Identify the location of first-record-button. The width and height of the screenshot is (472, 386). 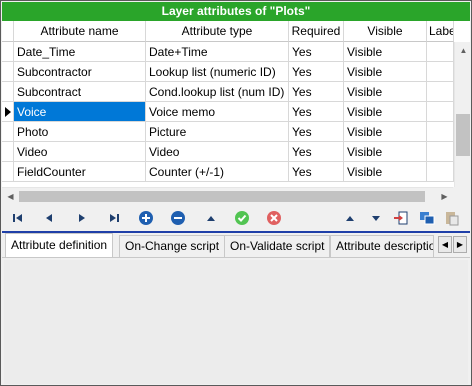
(18, 218).